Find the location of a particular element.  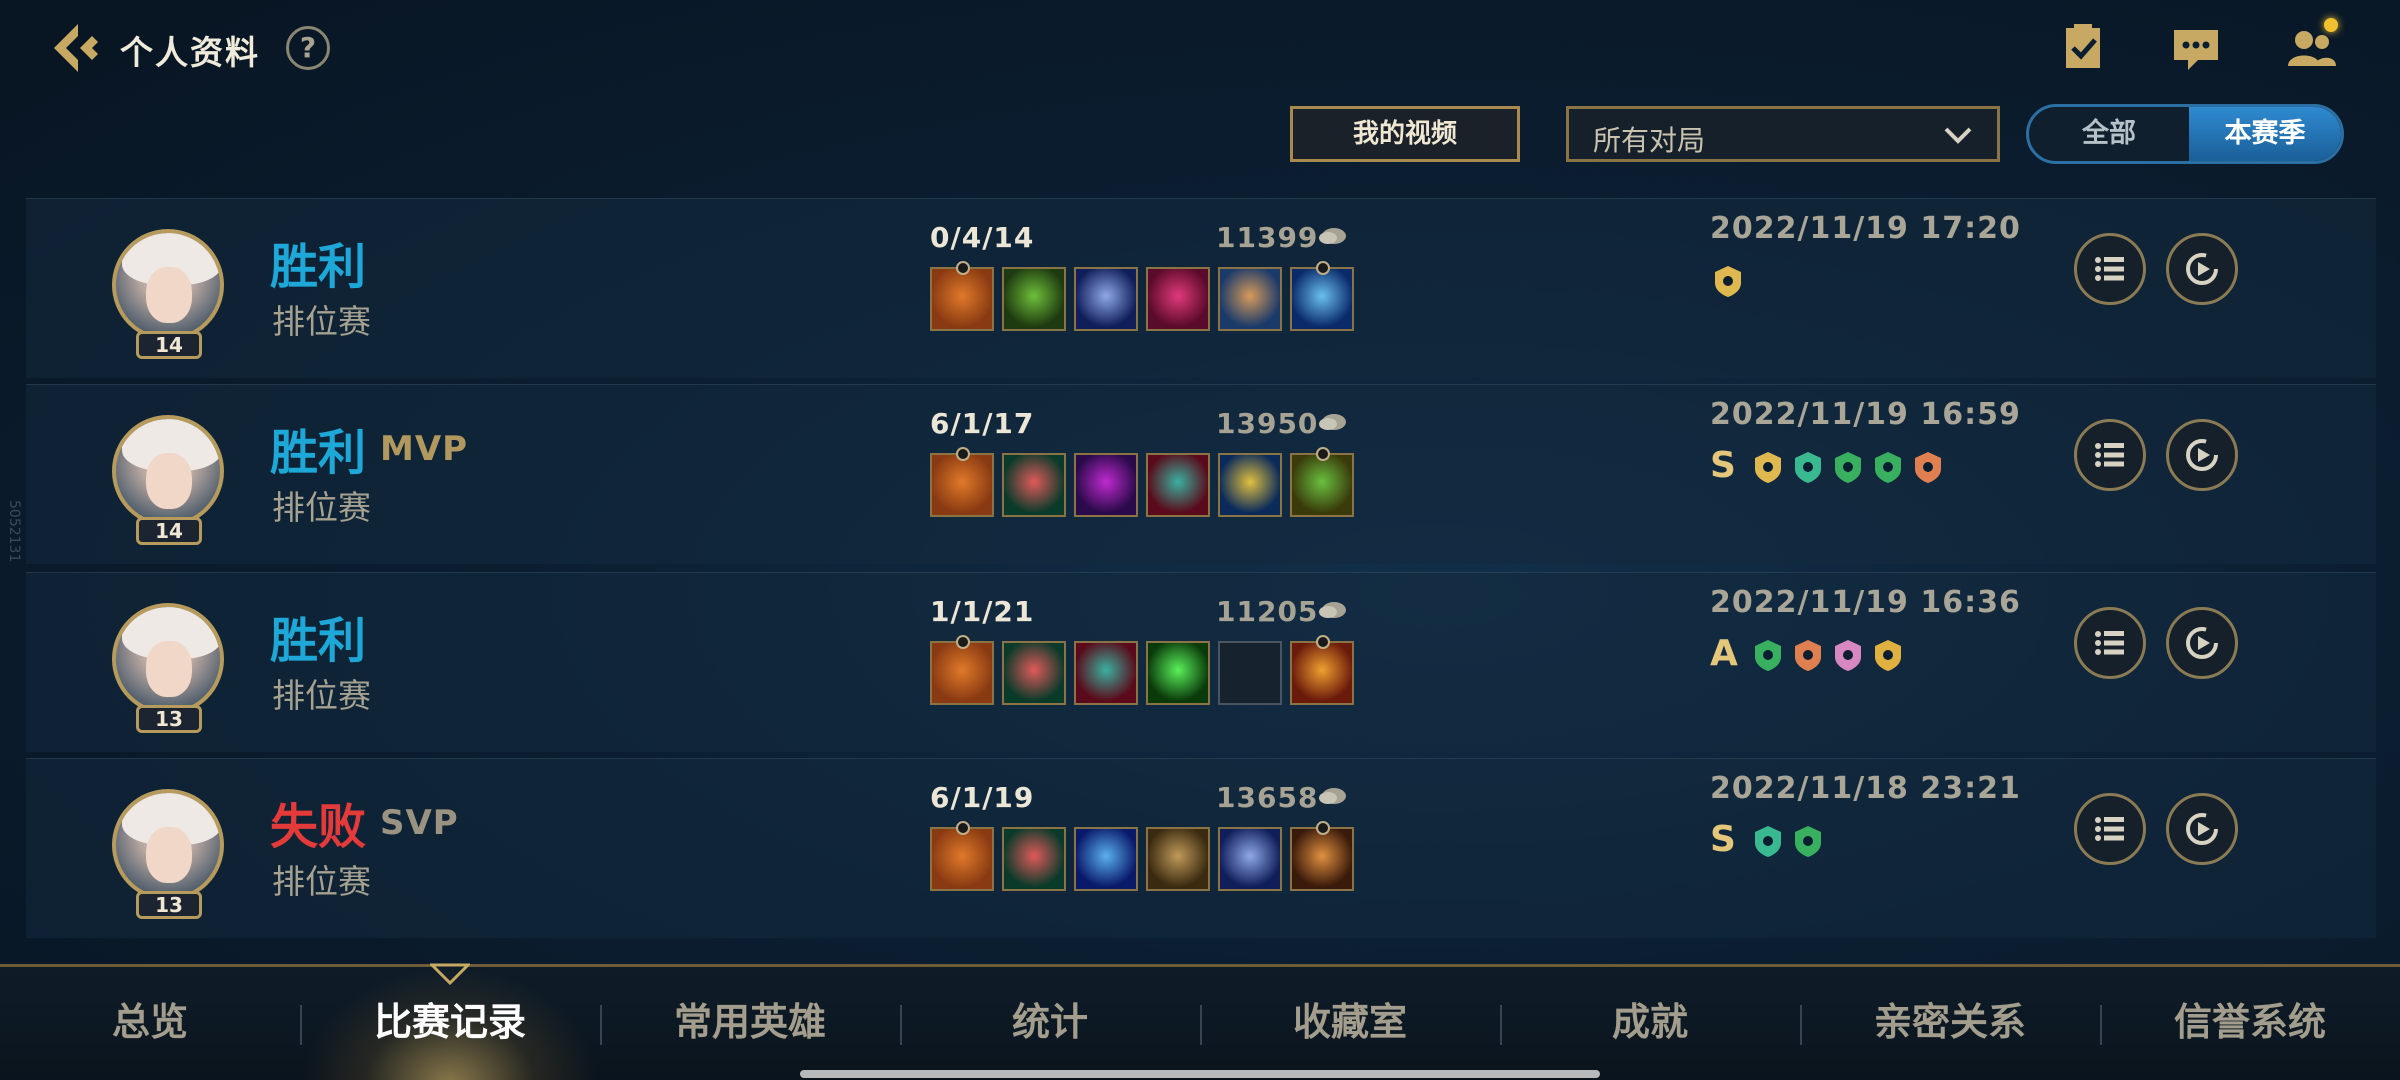

toggle-this-season: 本赛季 is located at coordinates (2265, 134).